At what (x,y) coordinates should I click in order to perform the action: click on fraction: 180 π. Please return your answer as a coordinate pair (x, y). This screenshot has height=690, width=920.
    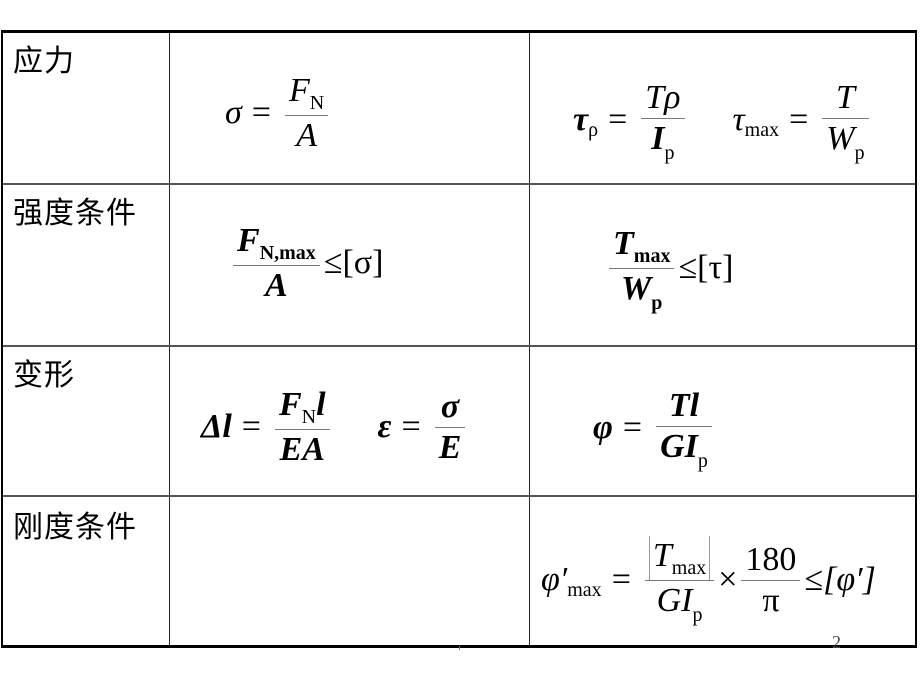
    Looking at the image, I should click on (771, 580).